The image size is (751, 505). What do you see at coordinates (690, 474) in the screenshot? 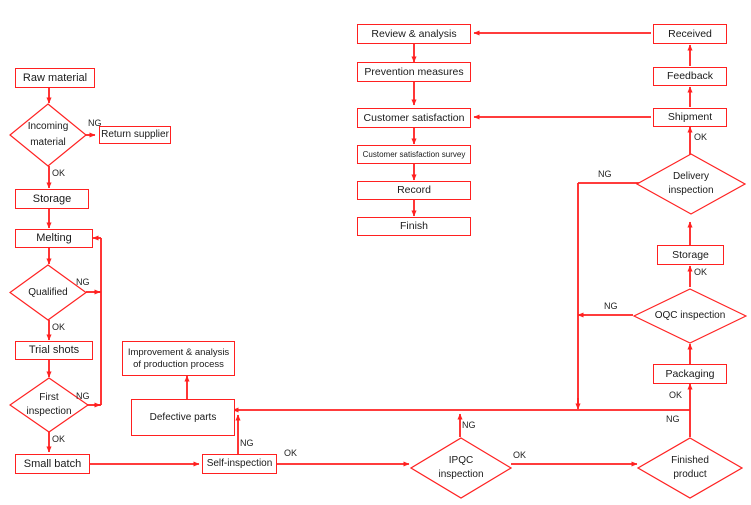
I see `node-label-line2: product` at bounding box center [690, 474].